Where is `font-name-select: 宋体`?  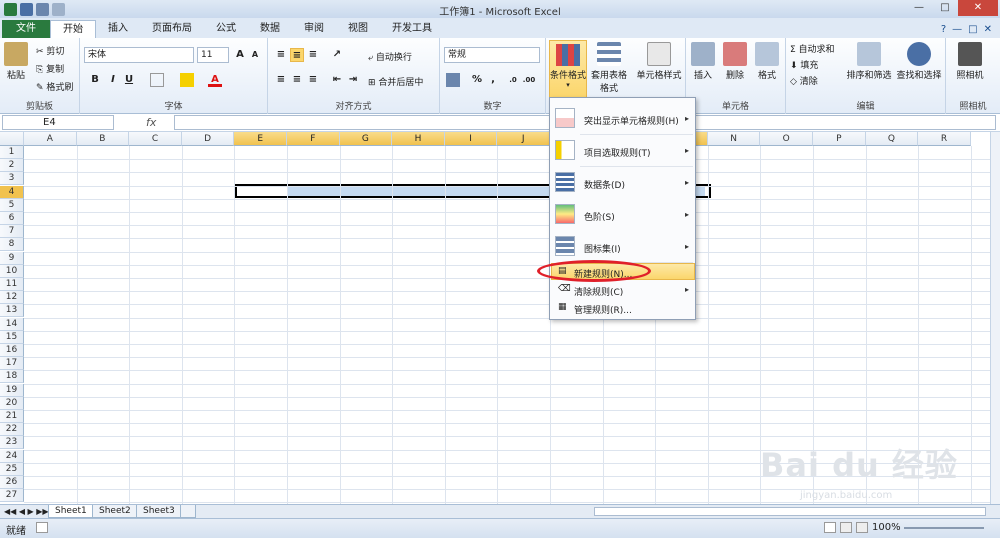
font-name-select: 宋体 is located at coordinates (139, 55).